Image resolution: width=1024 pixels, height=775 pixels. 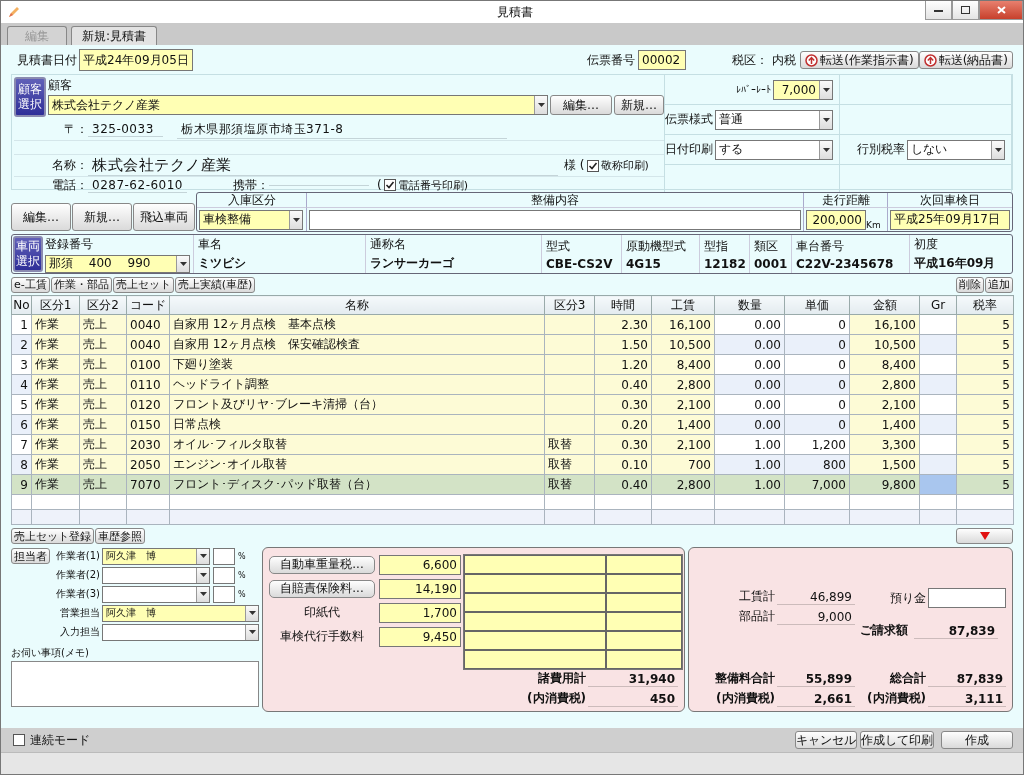 I want to click on close-icon, so click(x=1001, y=10).